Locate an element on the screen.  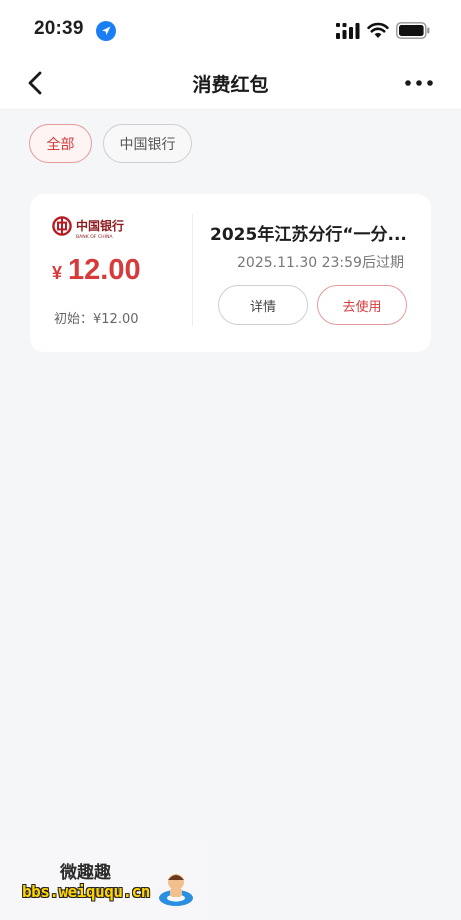
filter-chip-all: 全部 is located at coordinates (60, 143).